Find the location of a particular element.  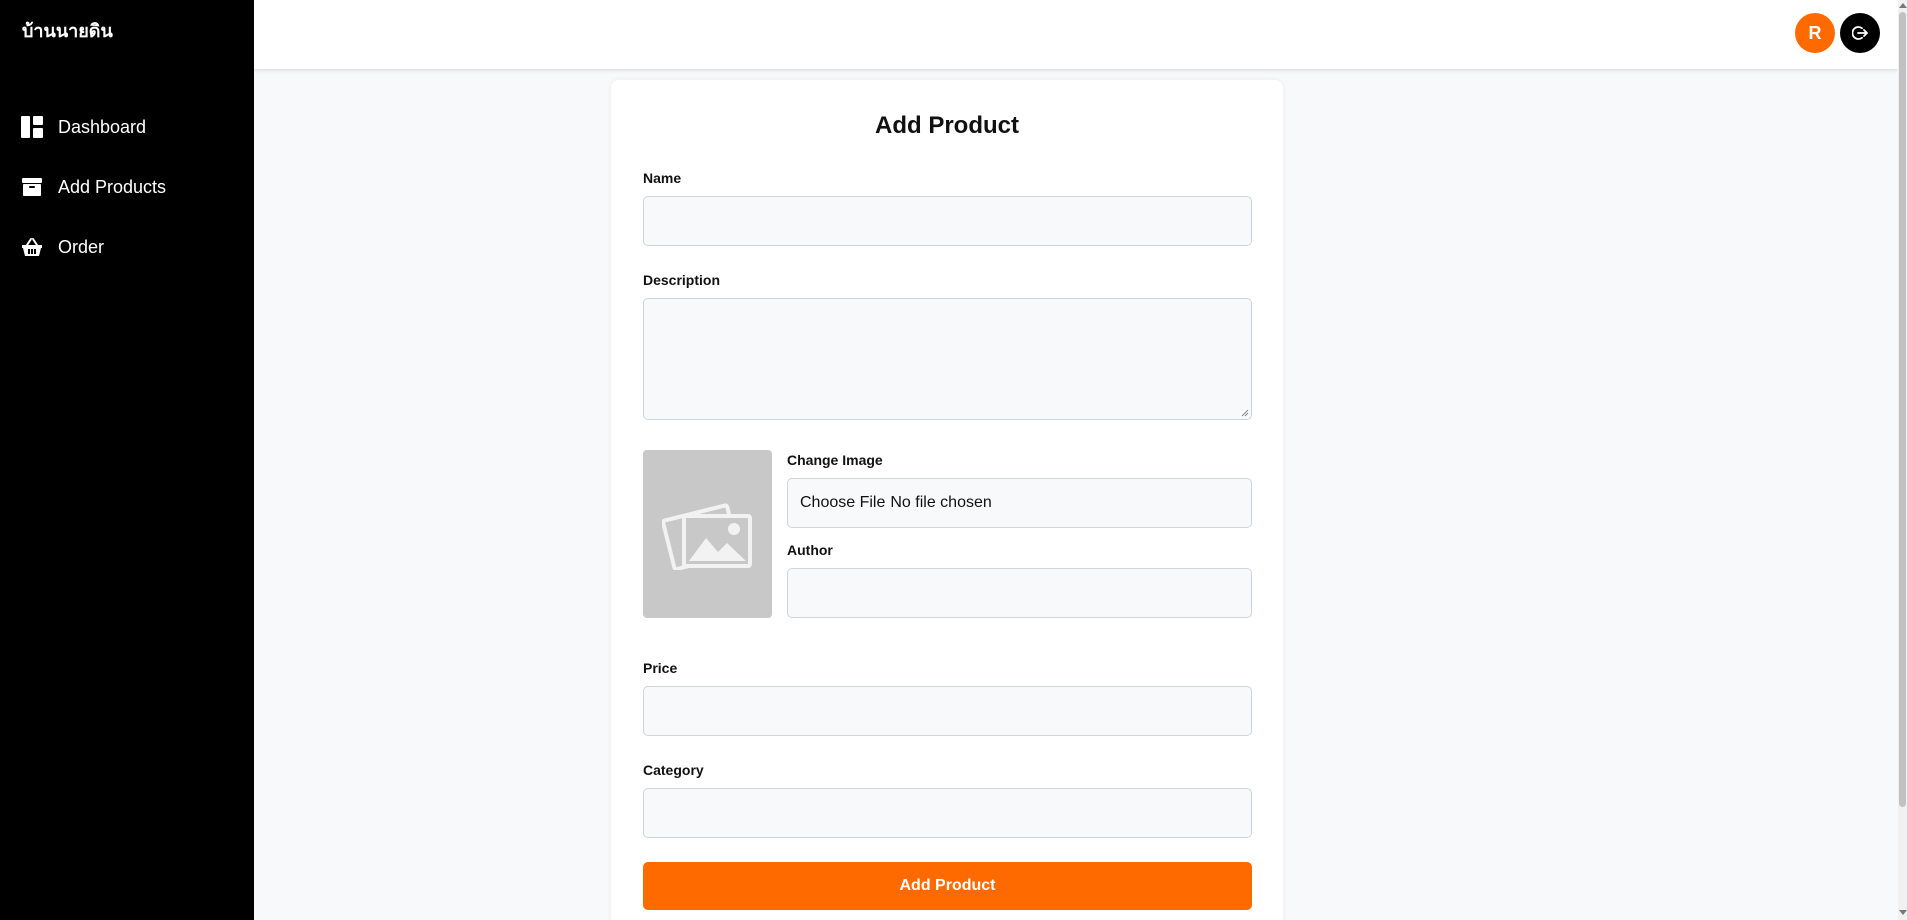

resize-grip-icon is located at coordinates (1245, 413).